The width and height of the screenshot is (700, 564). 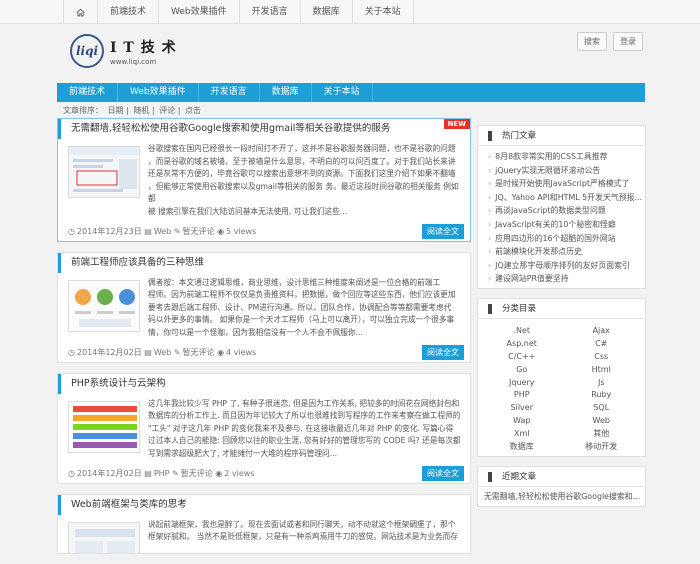 I want to click on home-icon, so click(x=80, y=12).